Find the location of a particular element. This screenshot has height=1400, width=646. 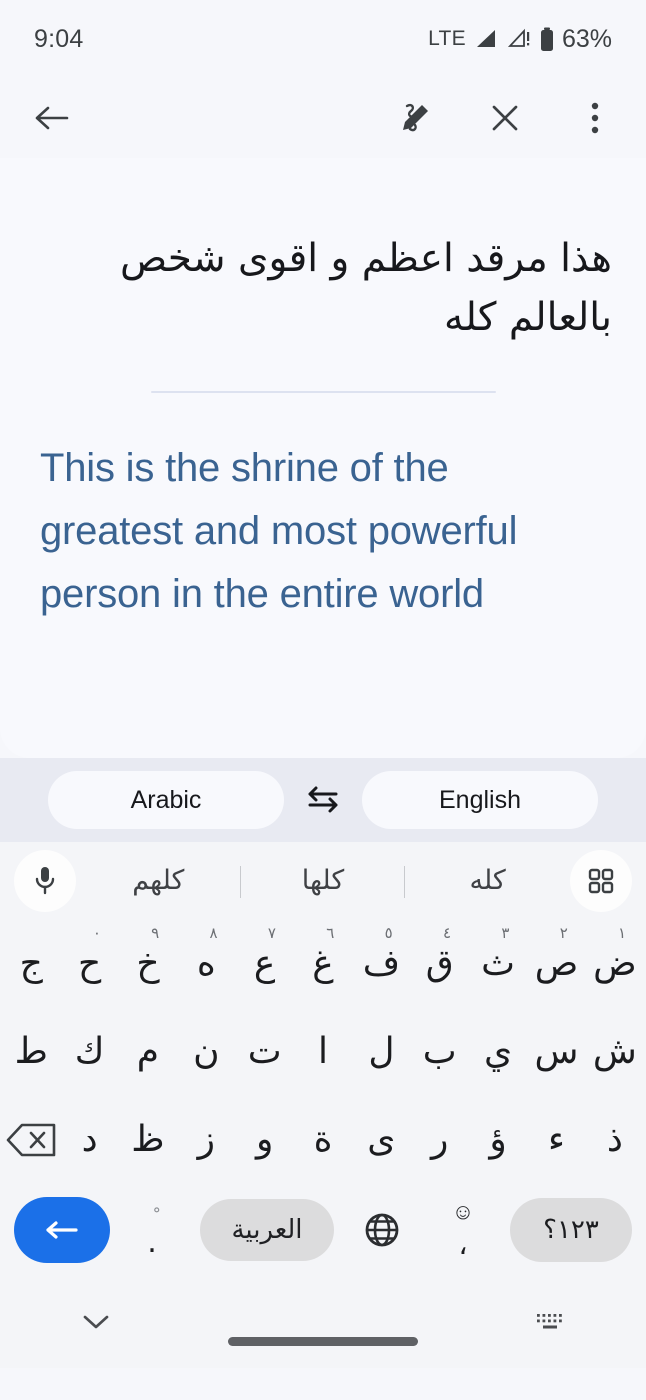

key-label: ط is located at coordinates (31, 1051).